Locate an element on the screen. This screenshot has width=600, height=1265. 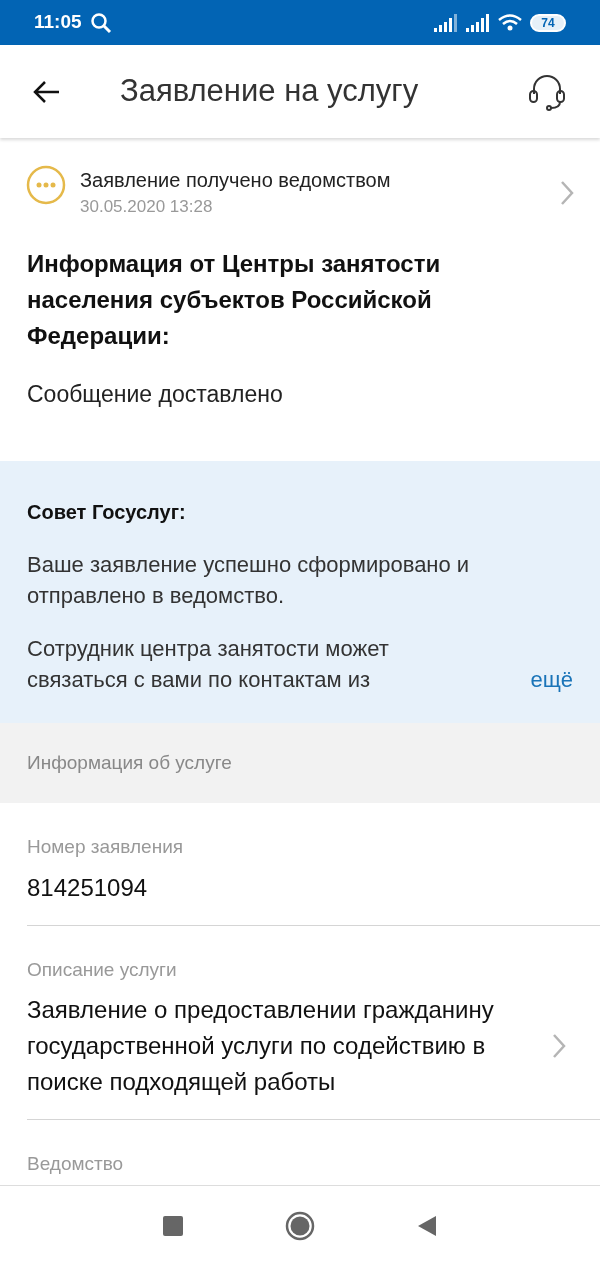
pending-status-icon is located at coordinates (46, 185).